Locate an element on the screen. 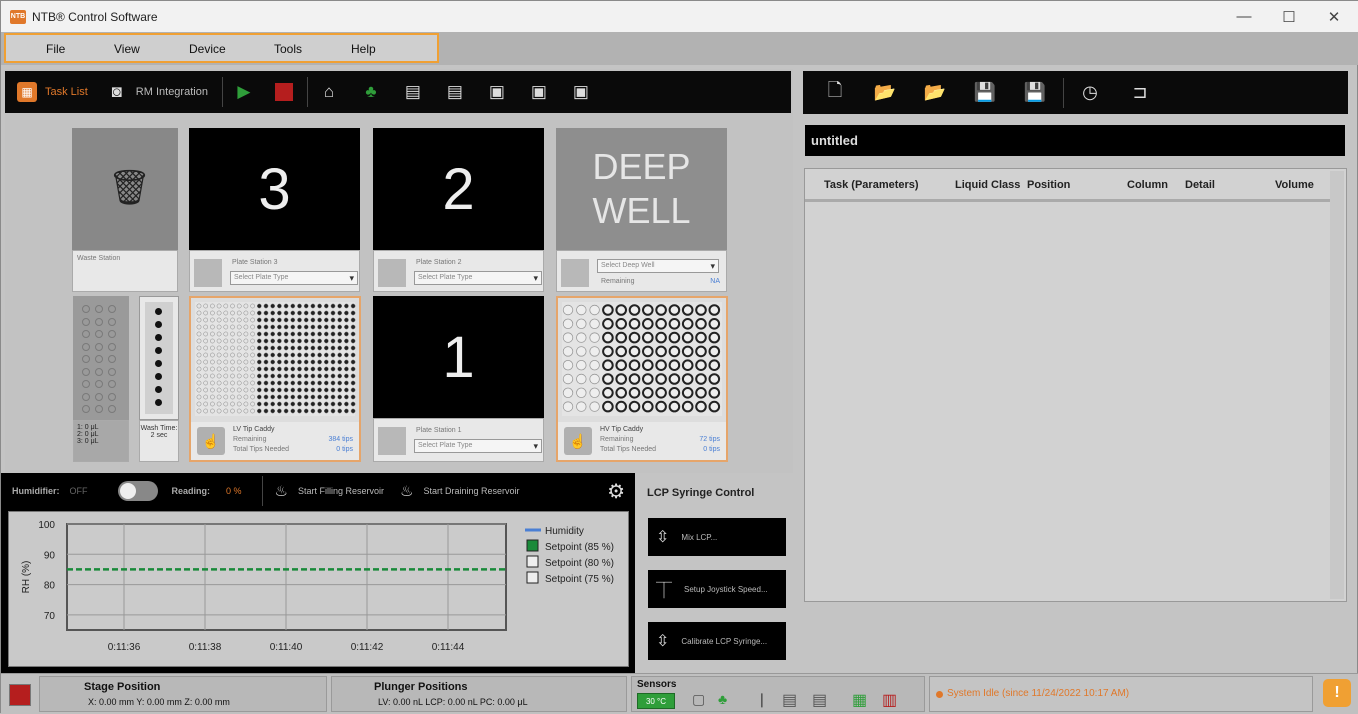 This screenshot has width=1358, height=714. menu-view: View is located at coordinates (127, 49).